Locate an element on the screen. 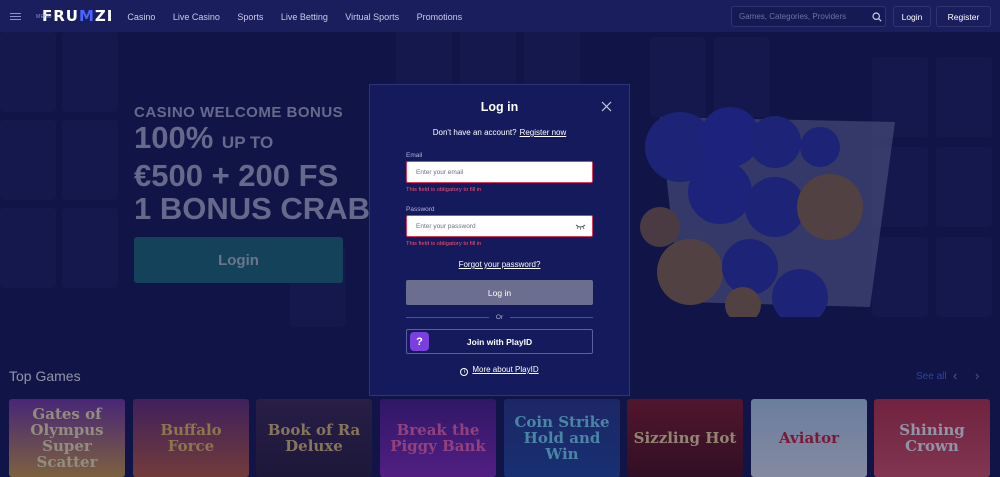 Image resolution: width=1000 pixels, height=477 pixels. menu-button: MENU is located at coordinates (26, 16).